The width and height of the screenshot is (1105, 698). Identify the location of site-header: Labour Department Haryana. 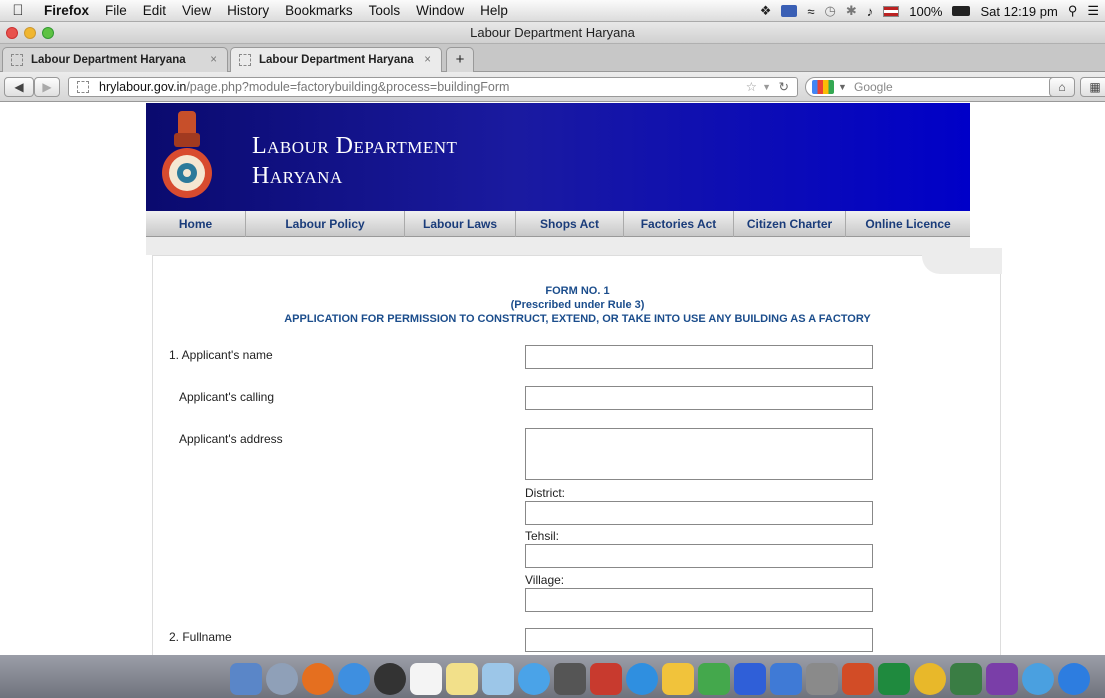
(558, 157).